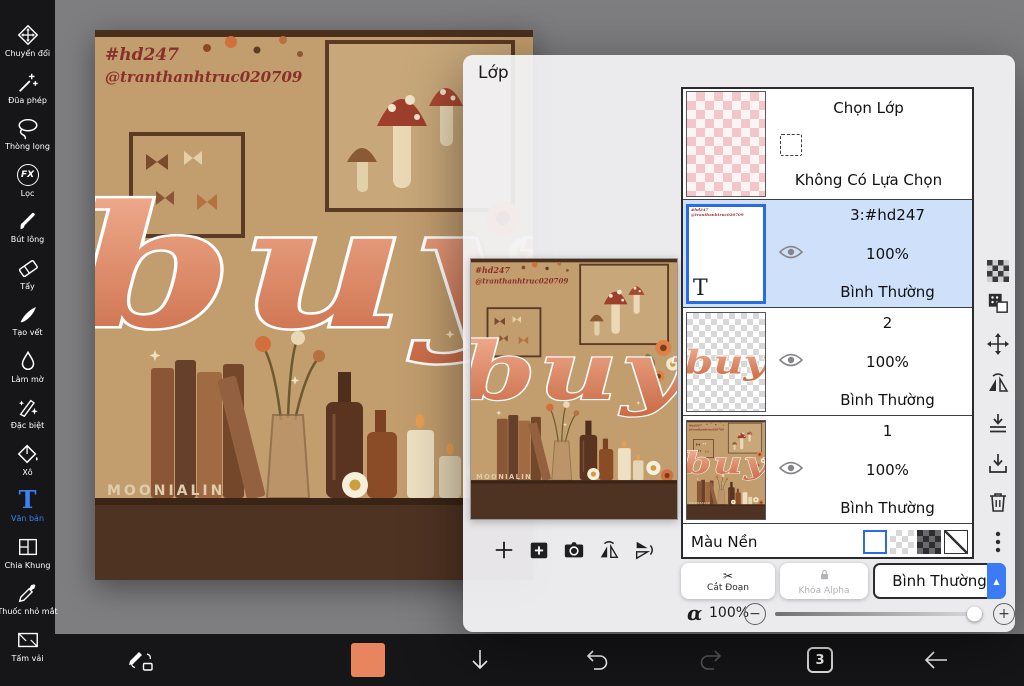 The image size is (1024, 686). Describe the element at coordinates (998, 344) in the screenshot. I see `move-layer-button` at that location.